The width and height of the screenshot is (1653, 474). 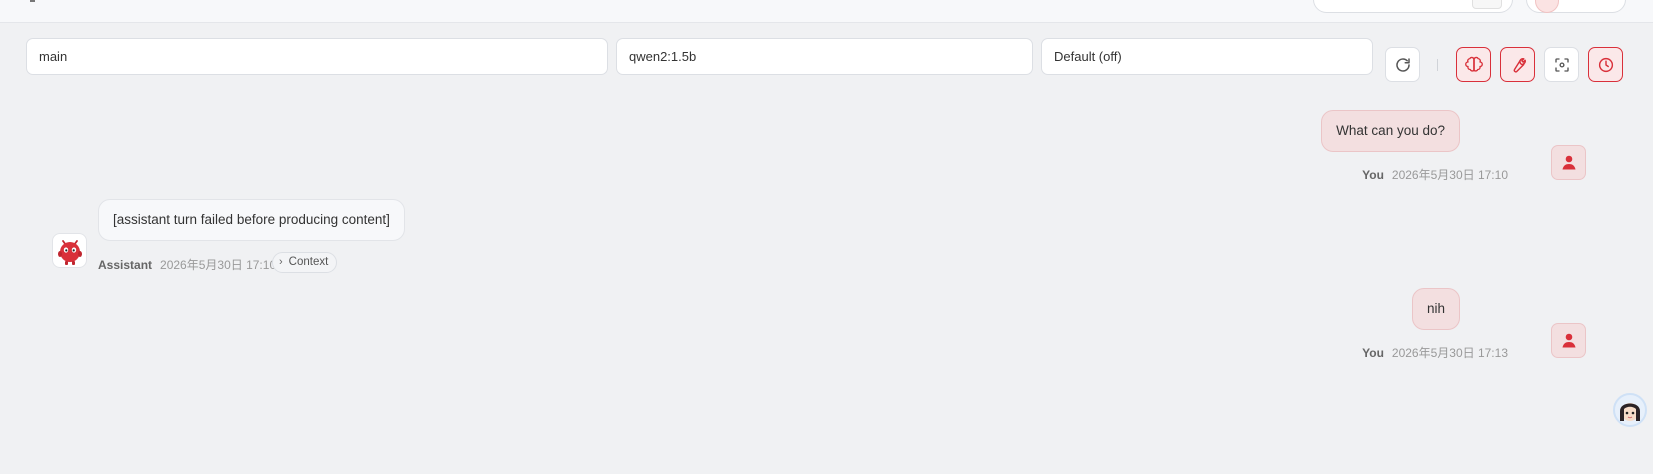 What do you see at coordinates (1413, 6) in the screenshot?
I see `search-pill` at bounding box center [1413, 6].